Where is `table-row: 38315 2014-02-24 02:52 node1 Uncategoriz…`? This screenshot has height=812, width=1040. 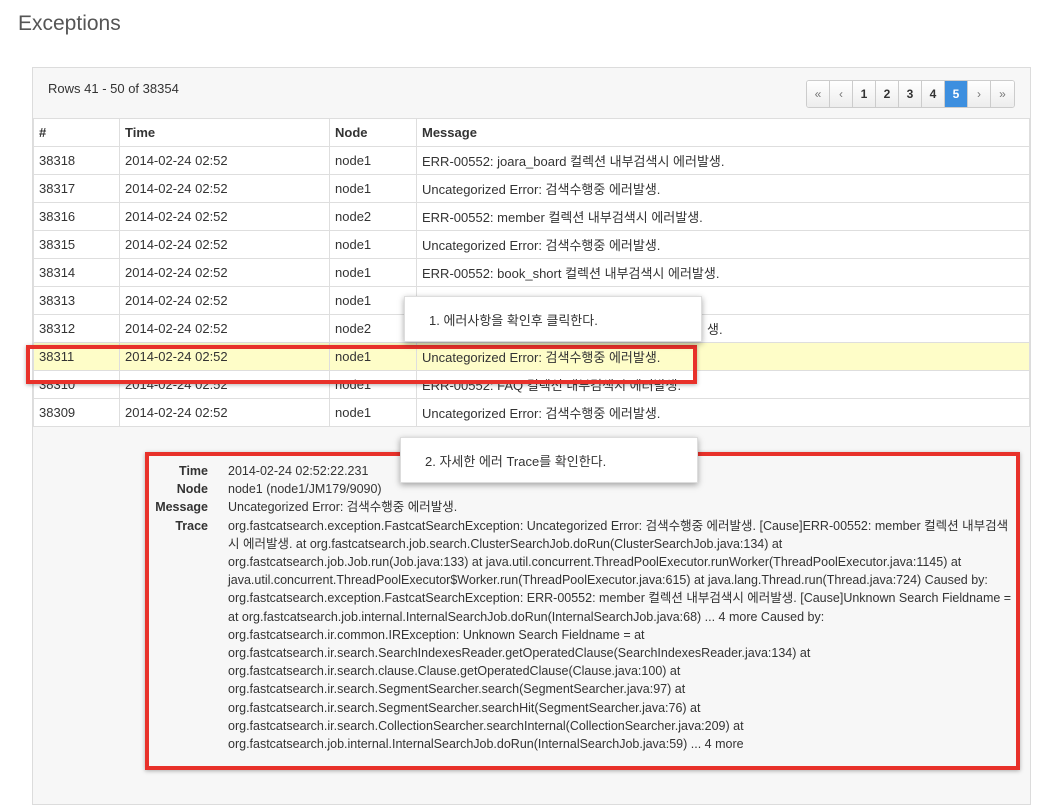
table-row: 38315 2014-02-24 02:52 node1 Uncategoriz… is located at coordinates (531, 244).